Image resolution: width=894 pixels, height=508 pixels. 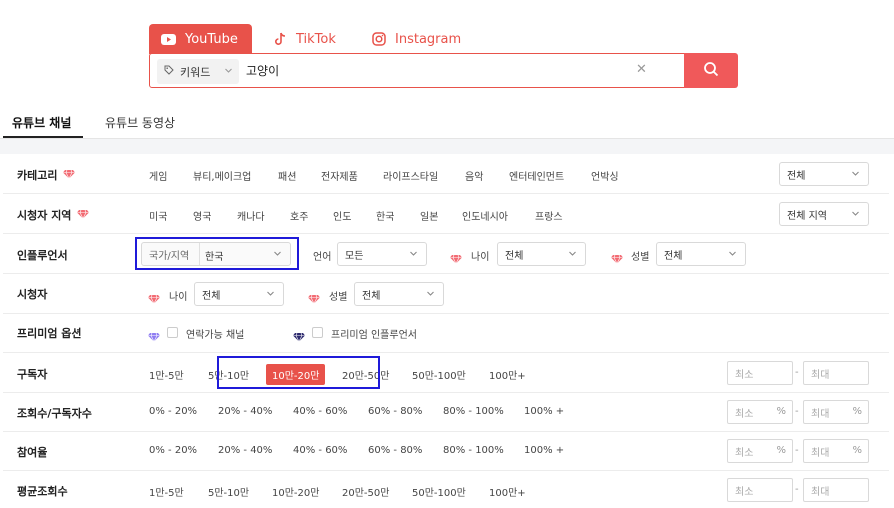 What do you see at coordinates (429, 215) in the screenshot?
I see `region-option: 일본` at bounding box center [429, 215].